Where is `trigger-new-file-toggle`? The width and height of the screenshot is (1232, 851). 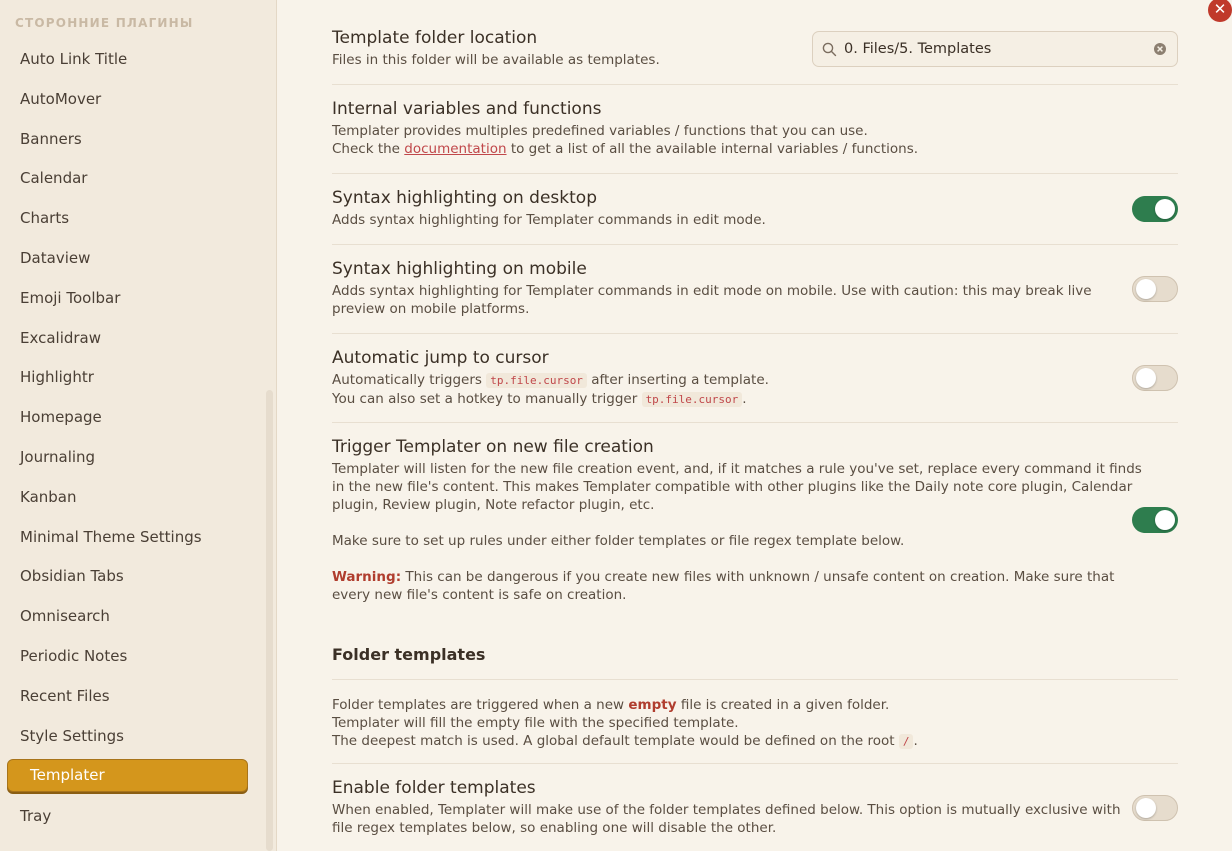 trigger-new-file-toggle is located at coordinates (1155, 520).